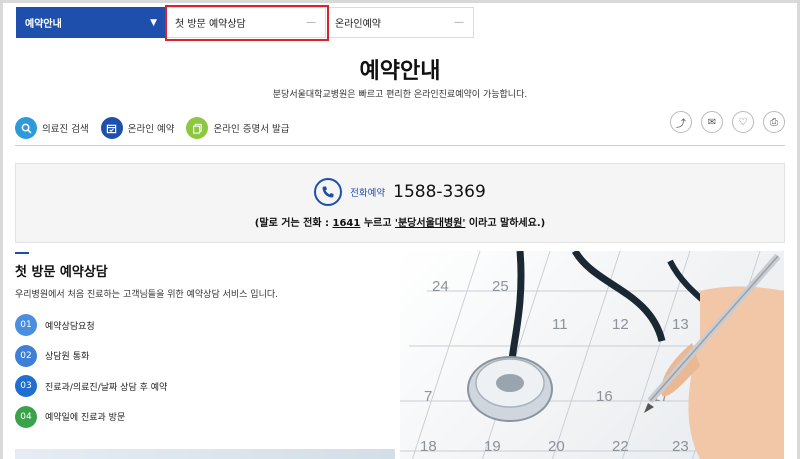 This screenshot has width=800, height=459. What do you see at coordinates (428, 396) in the screenshot?
I see `calendar-number: 7` at bounding box center [428, 396].